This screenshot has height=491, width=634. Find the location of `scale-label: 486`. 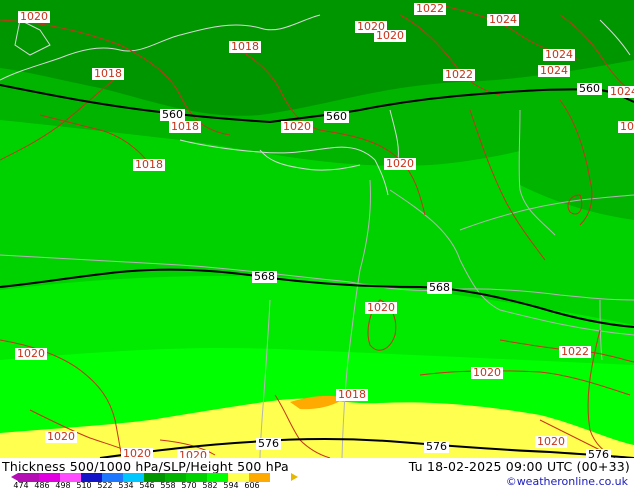

scale-label: 486 is located at coordinates (42, 485).